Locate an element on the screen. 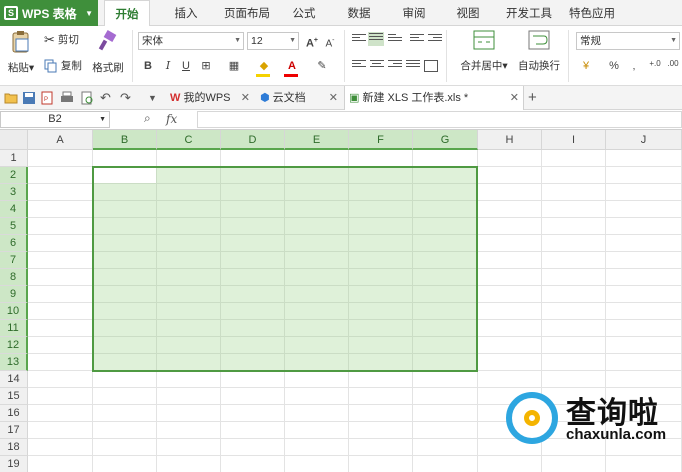  tab-formulas: 公式 is located at coordinates (304, 13).